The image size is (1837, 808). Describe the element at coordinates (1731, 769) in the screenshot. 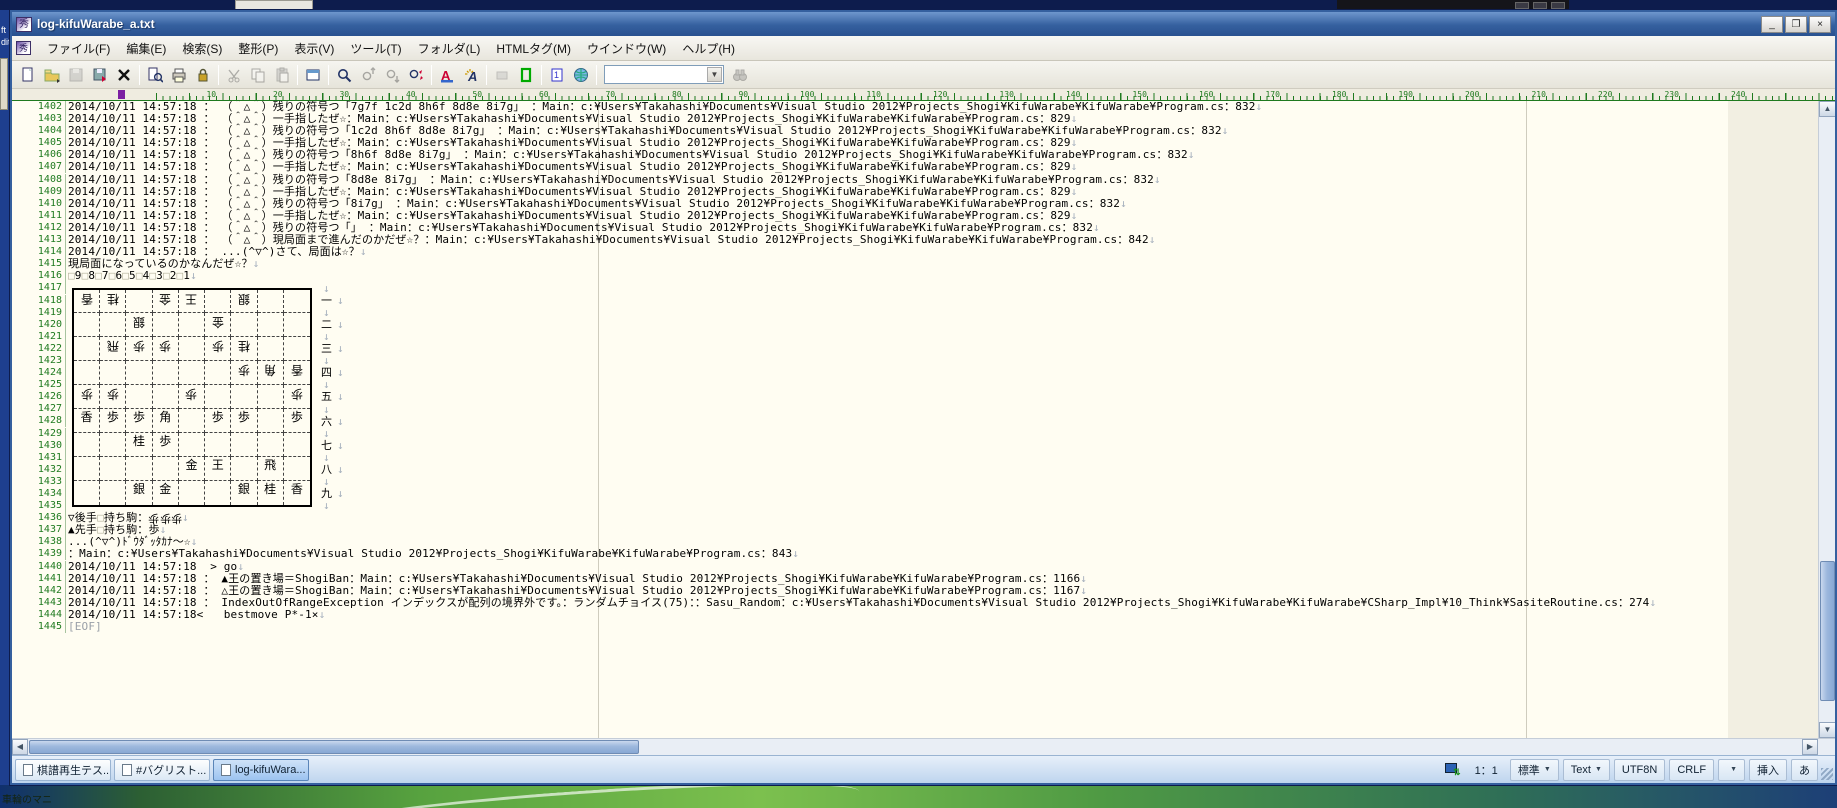

I see `status-field-dropdown: ▼` at that location.